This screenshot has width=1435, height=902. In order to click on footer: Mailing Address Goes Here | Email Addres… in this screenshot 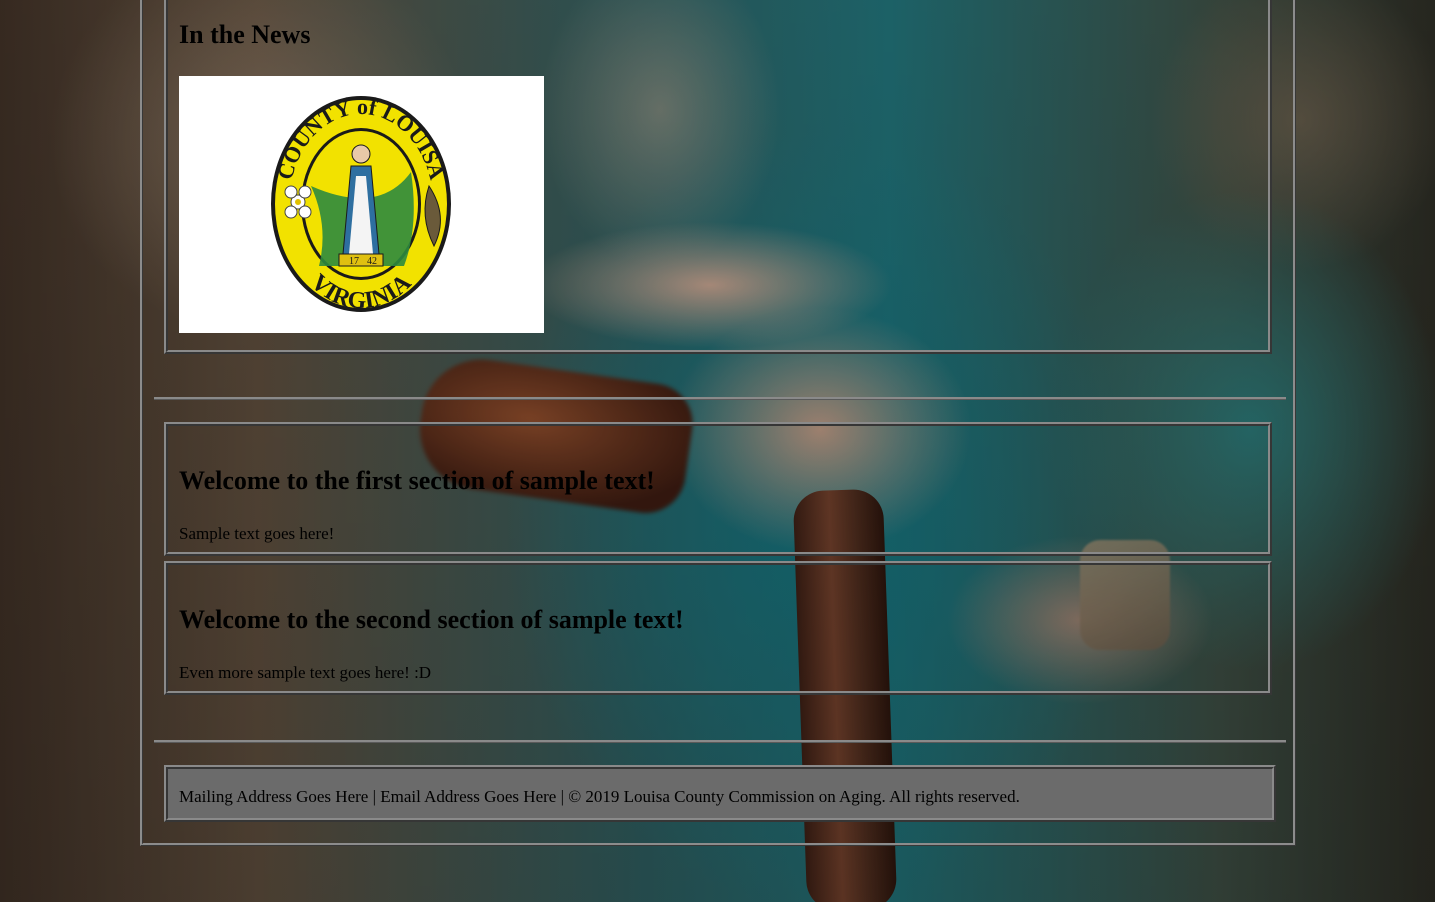, I will do `click(720, 793)`.